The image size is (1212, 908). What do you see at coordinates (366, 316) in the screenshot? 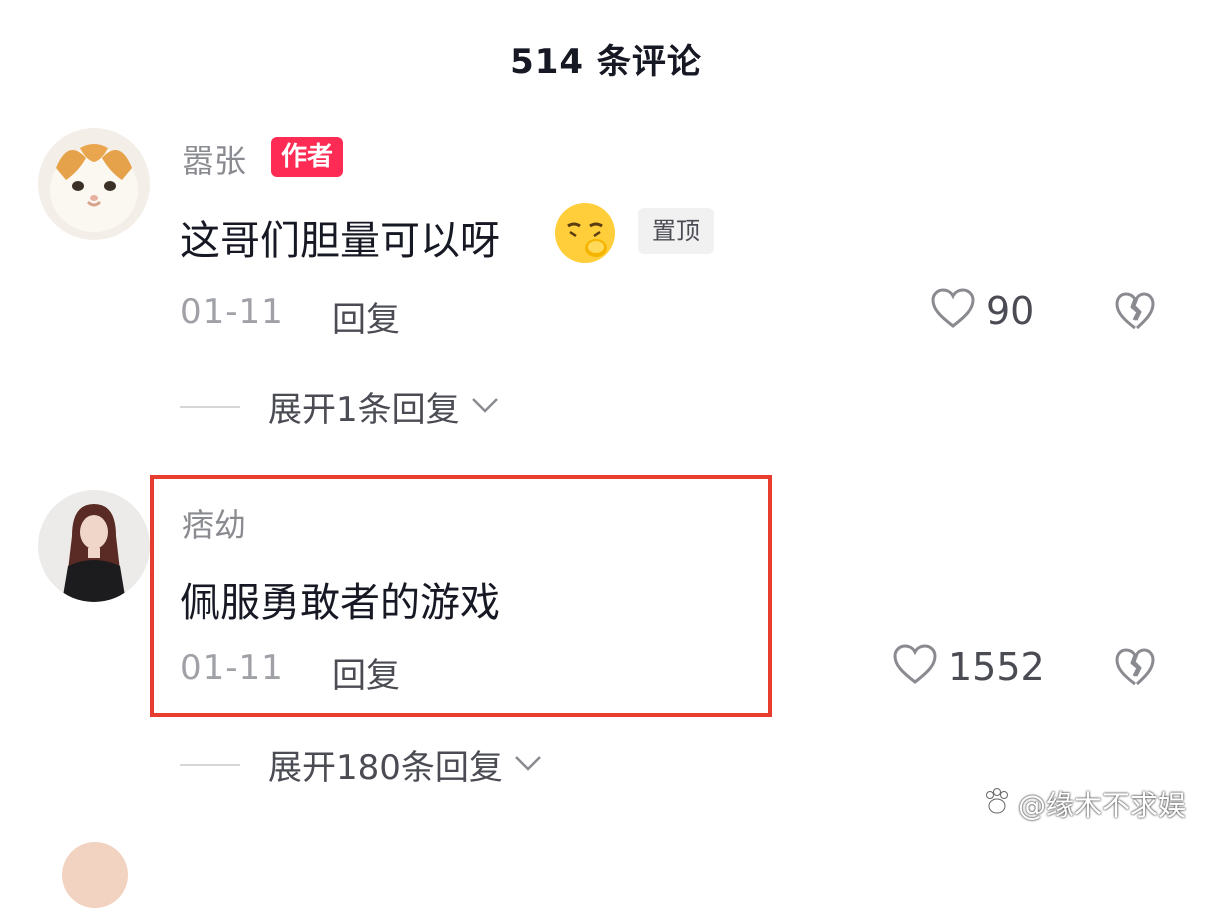
I see `reply-button: 回复` at bounding box center [366, 316].